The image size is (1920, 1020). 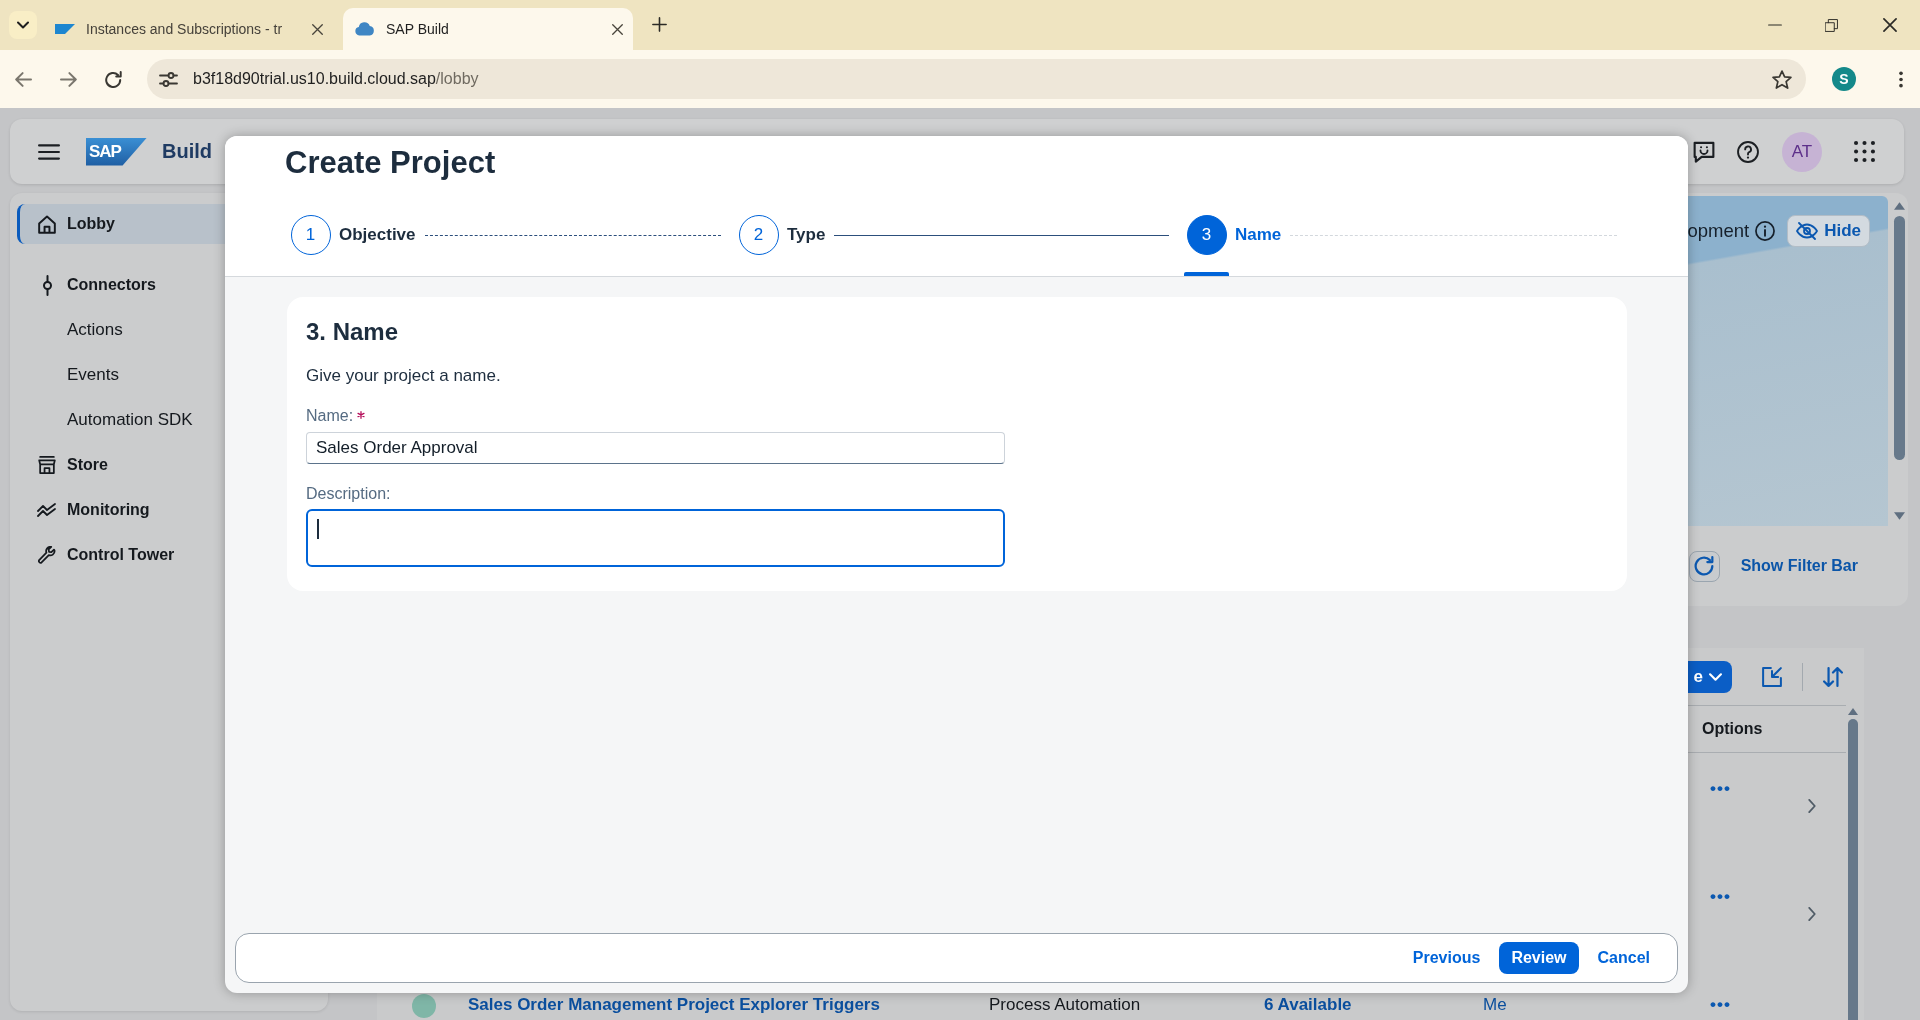 I want to click on cloud-icon, so click(x=365, y=29).